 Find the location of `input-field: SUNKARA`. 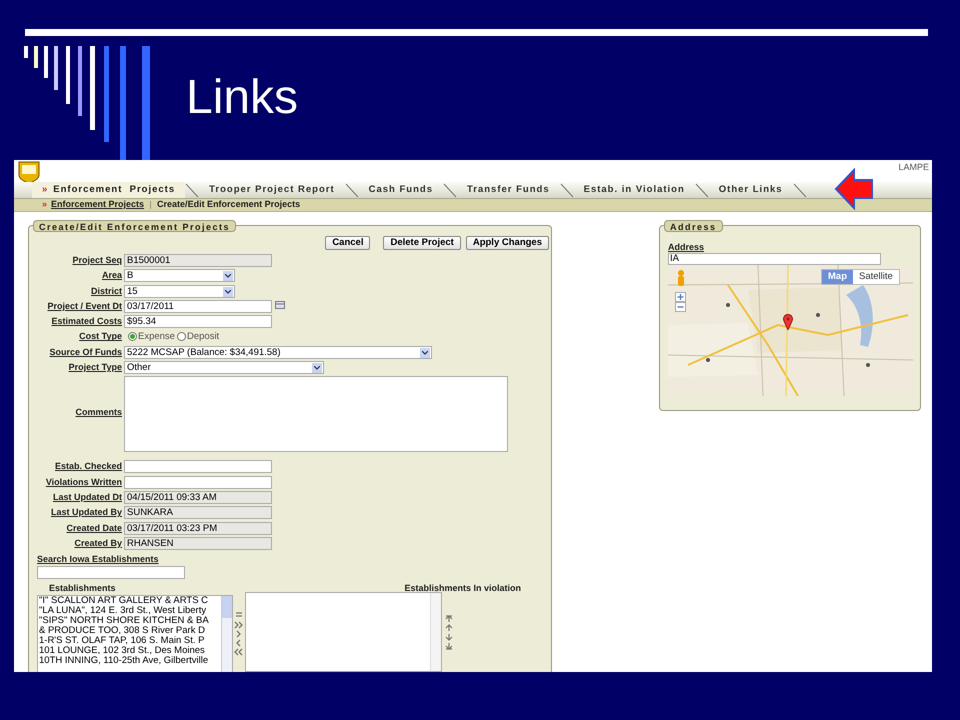

input-field: SUNKARA is located at coordinates (198, 513).